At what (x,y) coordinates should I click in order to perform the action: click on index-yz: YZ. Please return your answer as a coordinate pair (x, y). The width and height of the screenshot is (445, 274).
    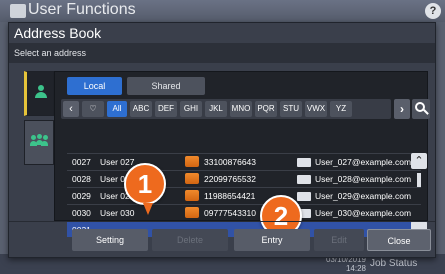
    Looking at the image, I should click on (341, 109).